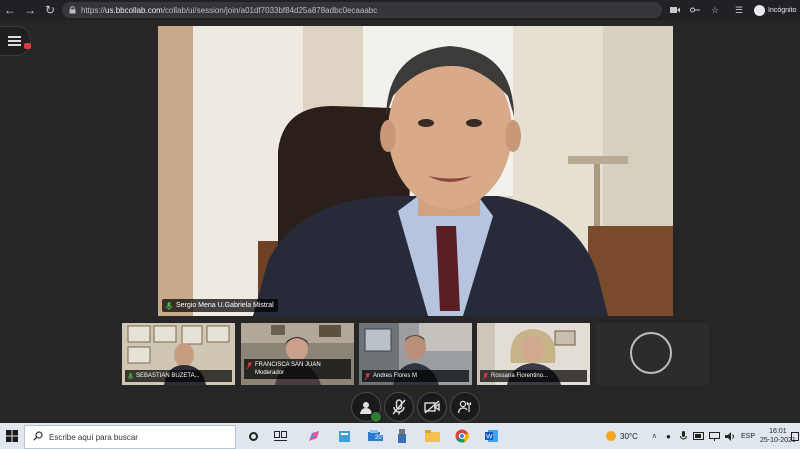 The image size is (800, 449). Describe the element at coordinates (344, 436) in the screenshot. I see `sticky-app-icon` at that location.